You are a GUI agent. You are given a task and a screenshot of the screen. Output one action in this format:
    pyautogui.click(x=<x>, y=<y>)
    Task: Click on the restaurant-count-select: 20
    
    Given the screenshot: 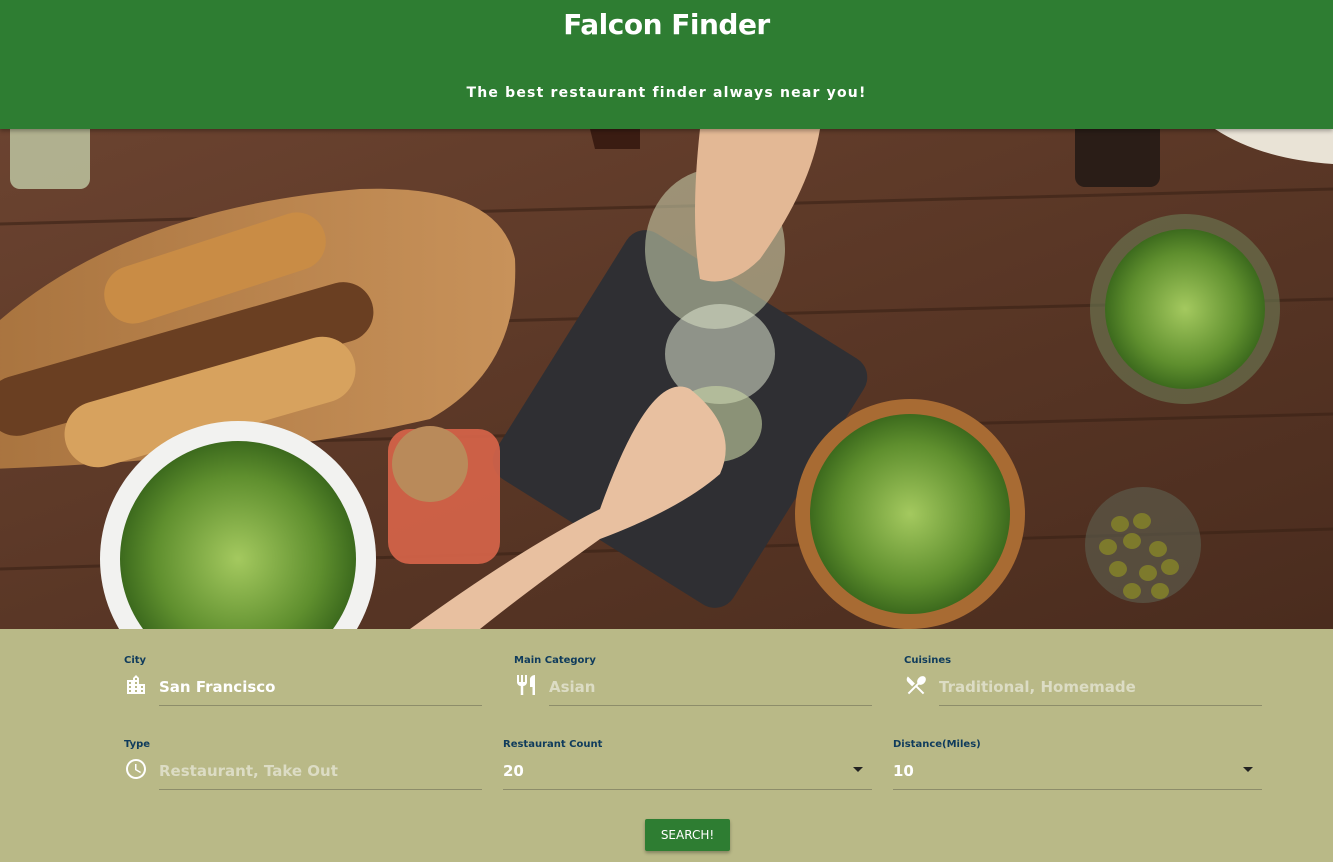 What is the action you would take?
    pyautogui.click(x=513, y=771)
    